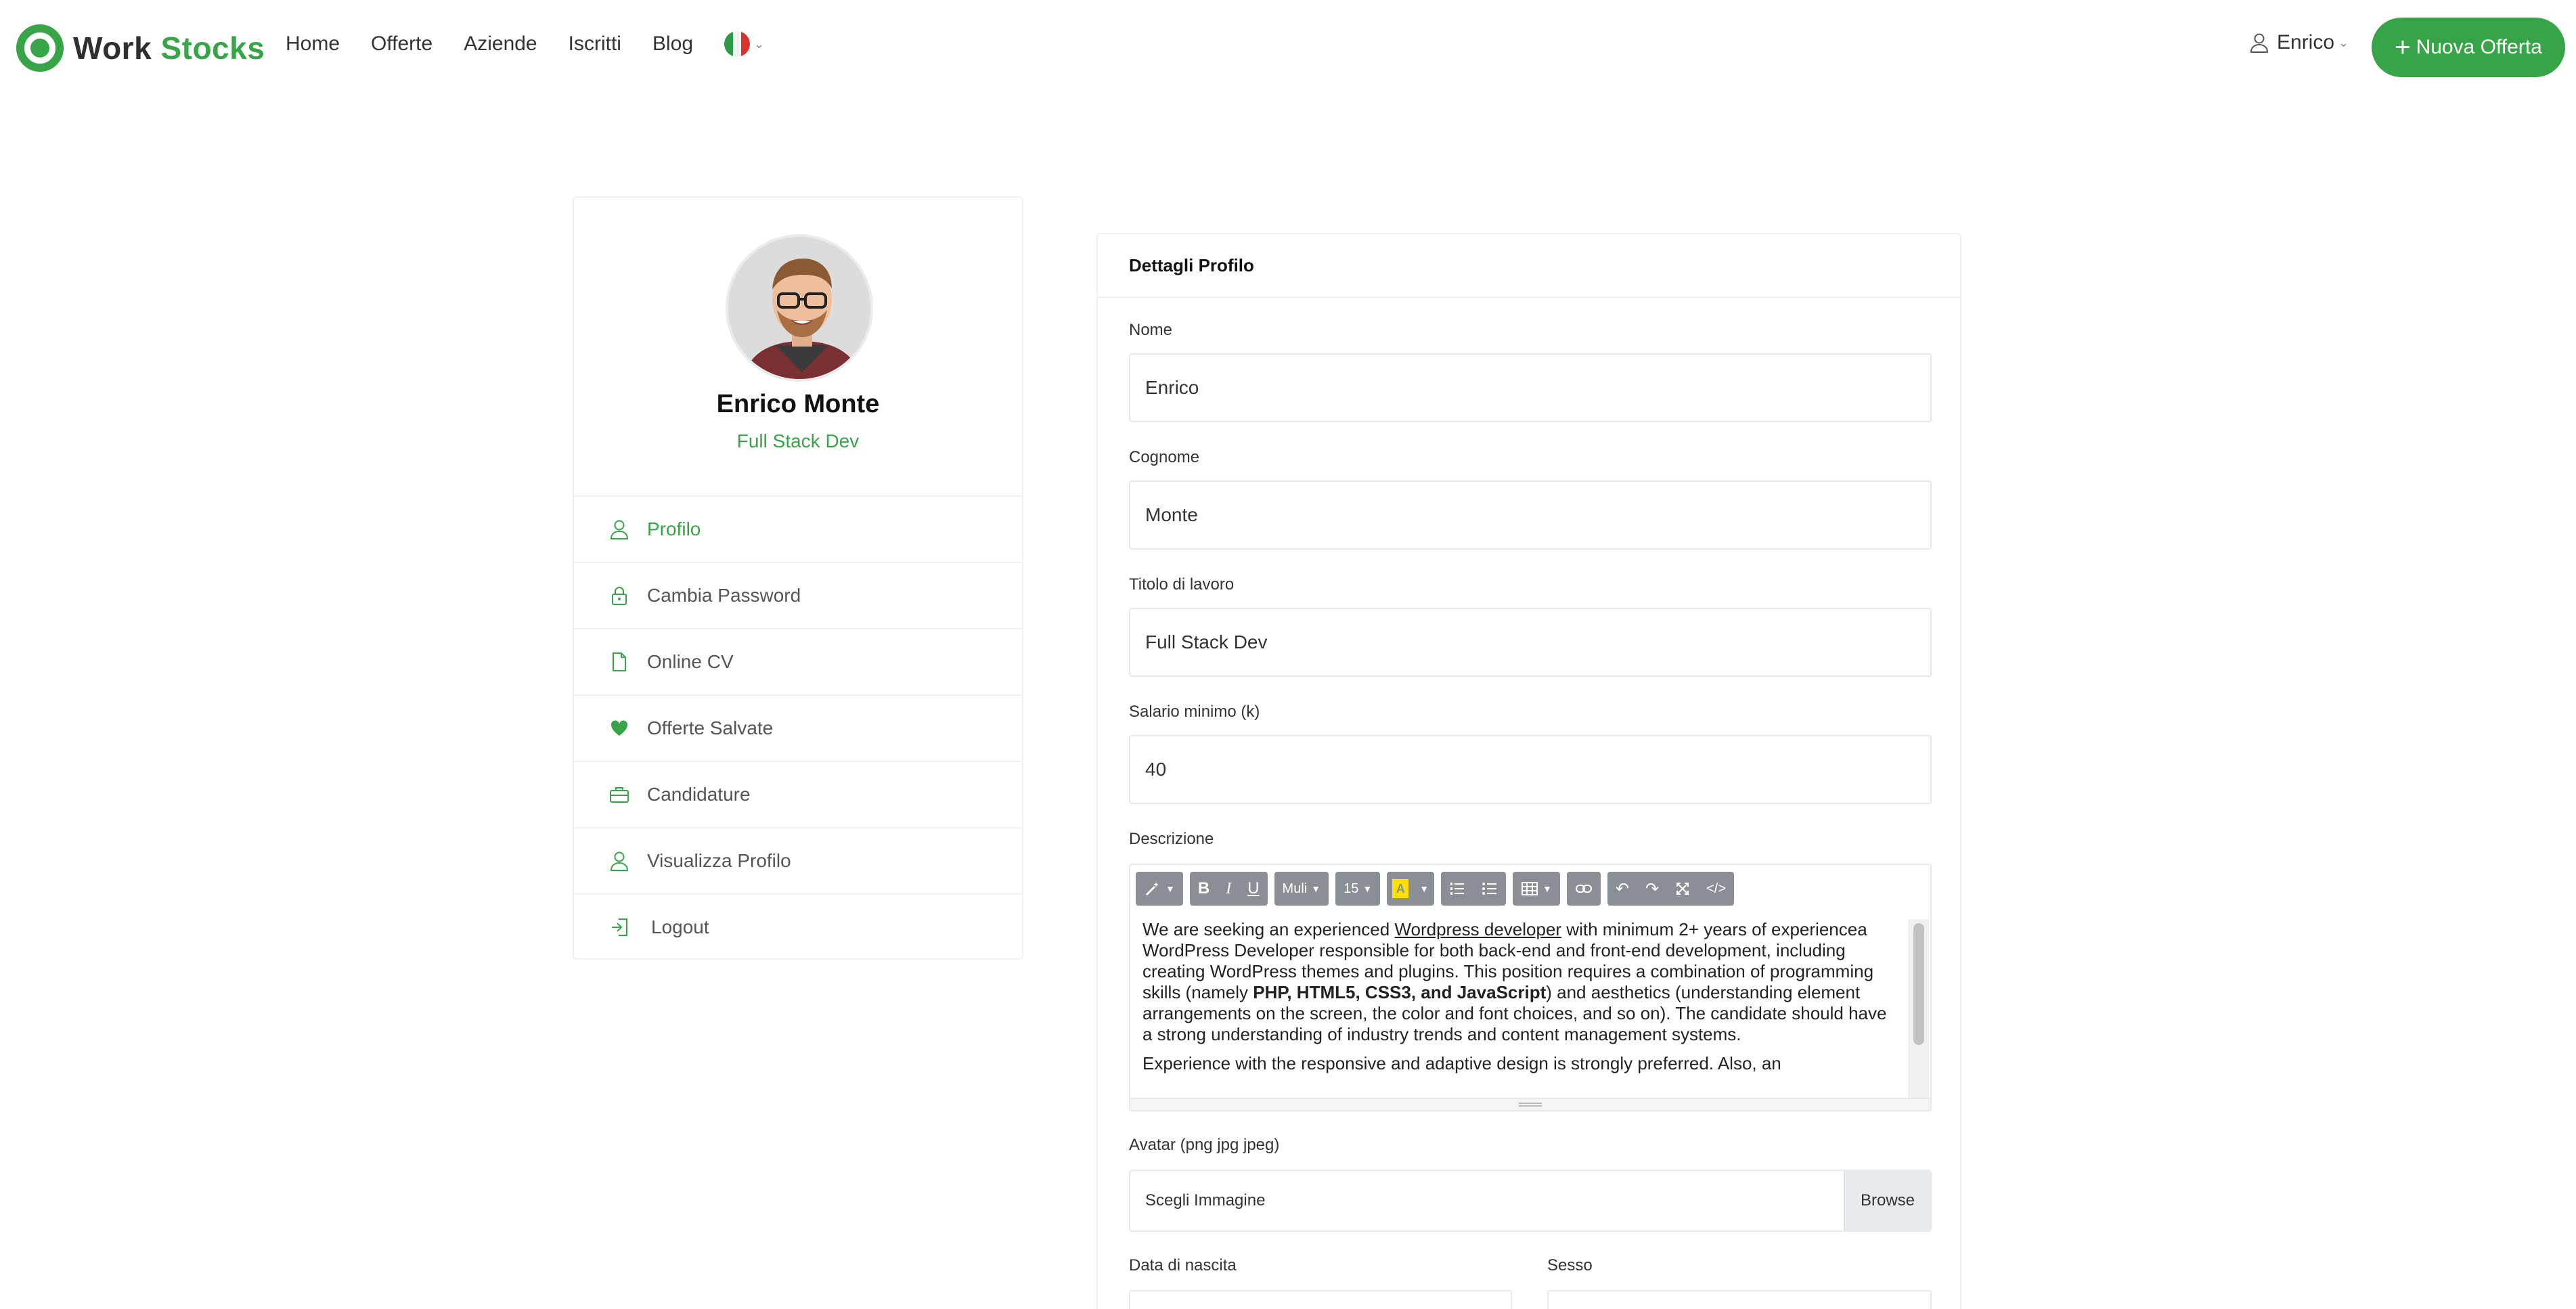 This screenshot has width=2576, height=1309. What do you see at coordinates (1320, 1300) in the screenshot?
I see `data-nascita-input` at bounding box center [1320, 1300].